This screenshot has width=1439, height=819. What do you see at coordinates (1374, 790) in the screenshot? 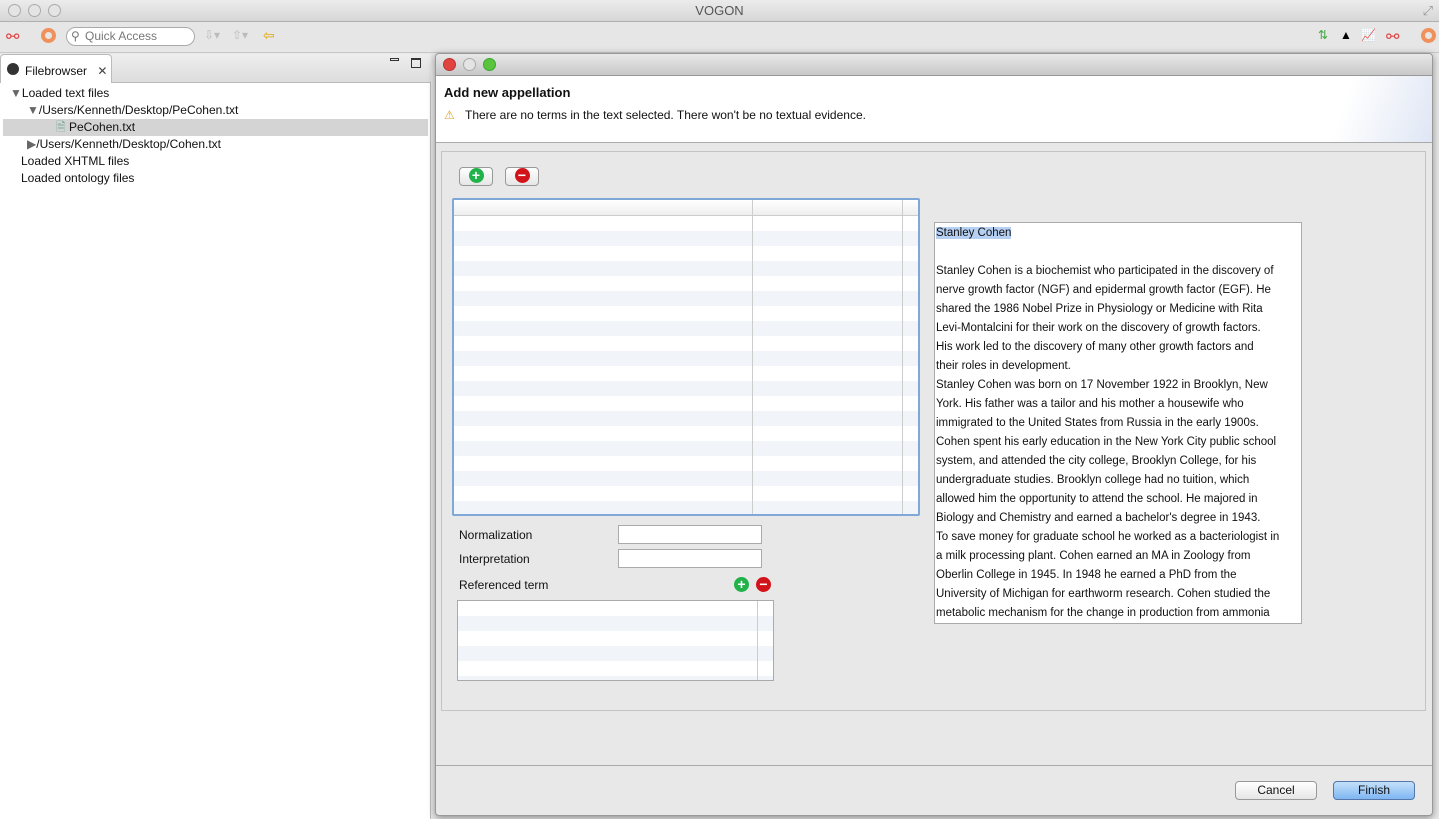
I see `finish-button: Finish` at bounding box center [1374, 790].